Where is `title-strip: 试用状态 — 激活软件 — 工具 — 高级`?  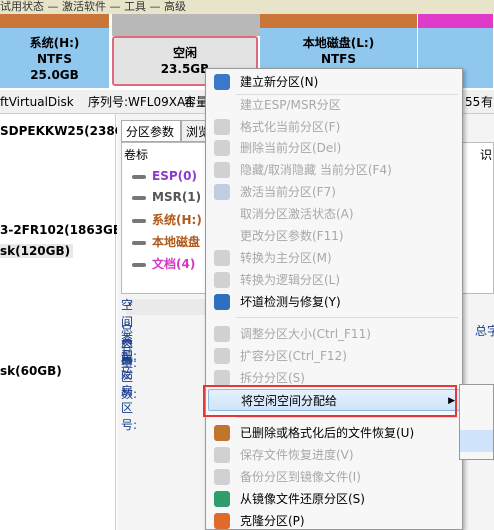 title-strip: 试用状态 — 激活软件 — 工具 — 高级 is located at coordinates (247, 7).